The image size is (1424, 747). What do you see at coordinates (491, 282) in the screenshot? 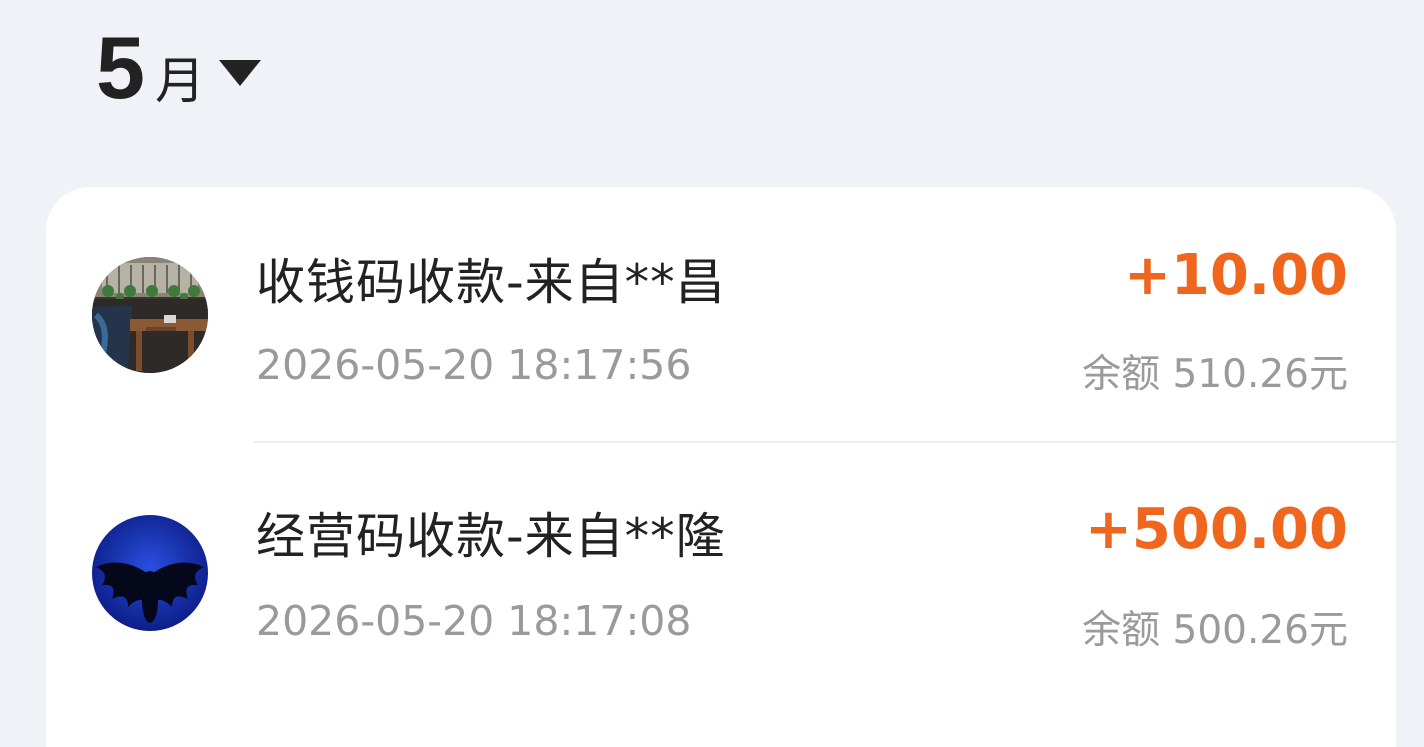
I see `transaction-title: 收钱码收款-来自**昌` at bounding box center [491, 282].